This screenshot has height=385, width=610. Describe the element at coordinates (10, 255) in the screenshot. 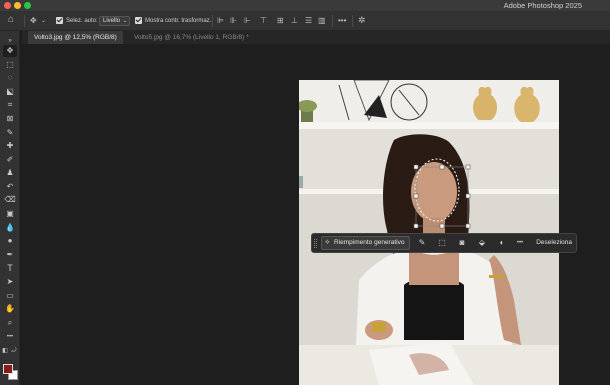

I see `pen-tool-icon: ✒` at that location.